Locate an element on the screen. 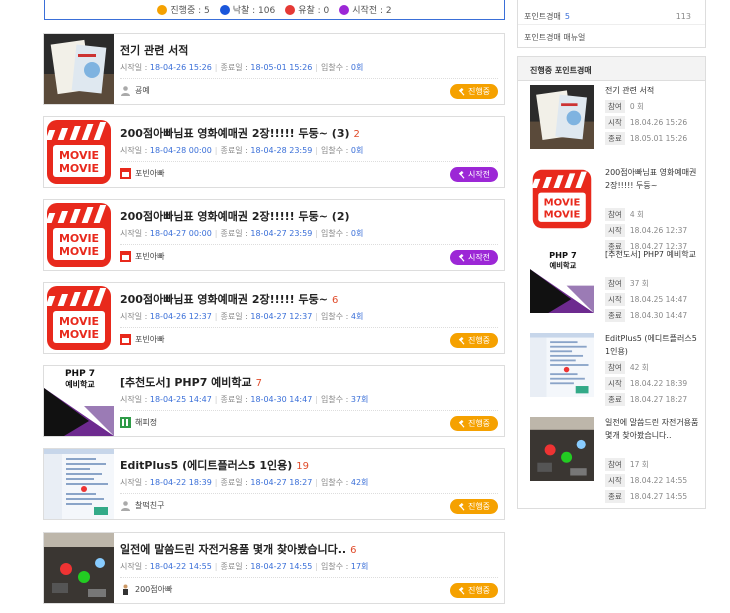 The image size is (730, 613). side-end-row: 종료 18.05.01 15:26 is located at coordinates (646, 138).